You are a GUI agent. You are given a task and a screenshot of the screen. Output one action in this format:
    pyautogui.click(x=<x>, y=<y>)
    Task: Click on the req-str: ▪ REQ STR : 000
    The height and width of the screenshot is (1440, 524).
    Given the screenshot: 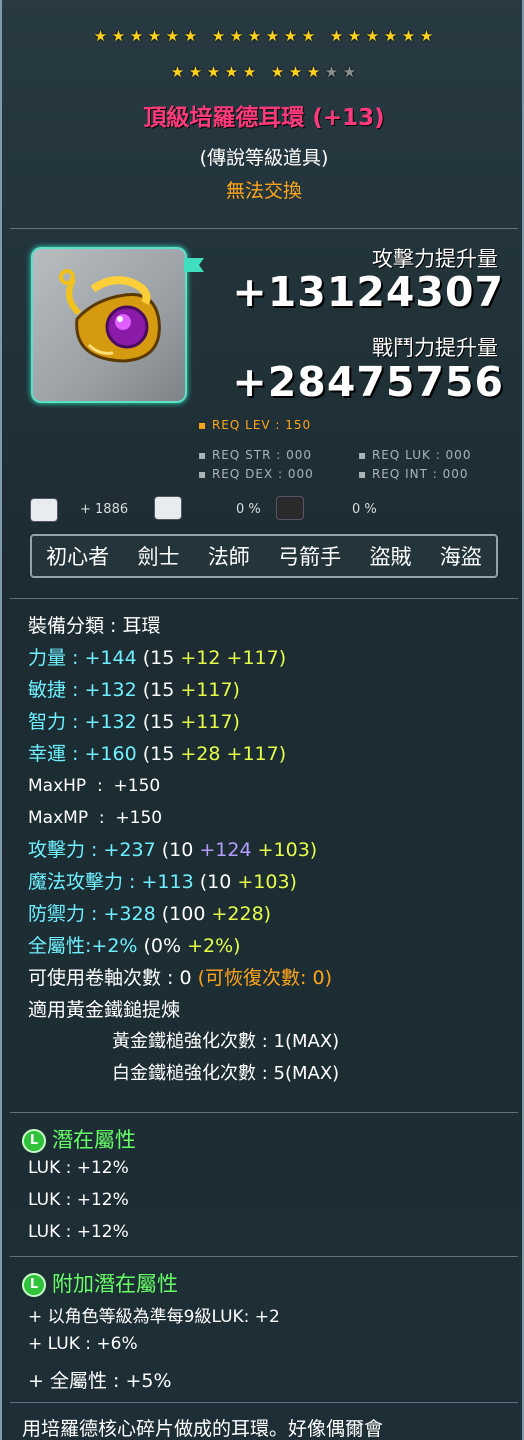 What is the action you would take?
    pyautogui.click(x=255, y=455)
    